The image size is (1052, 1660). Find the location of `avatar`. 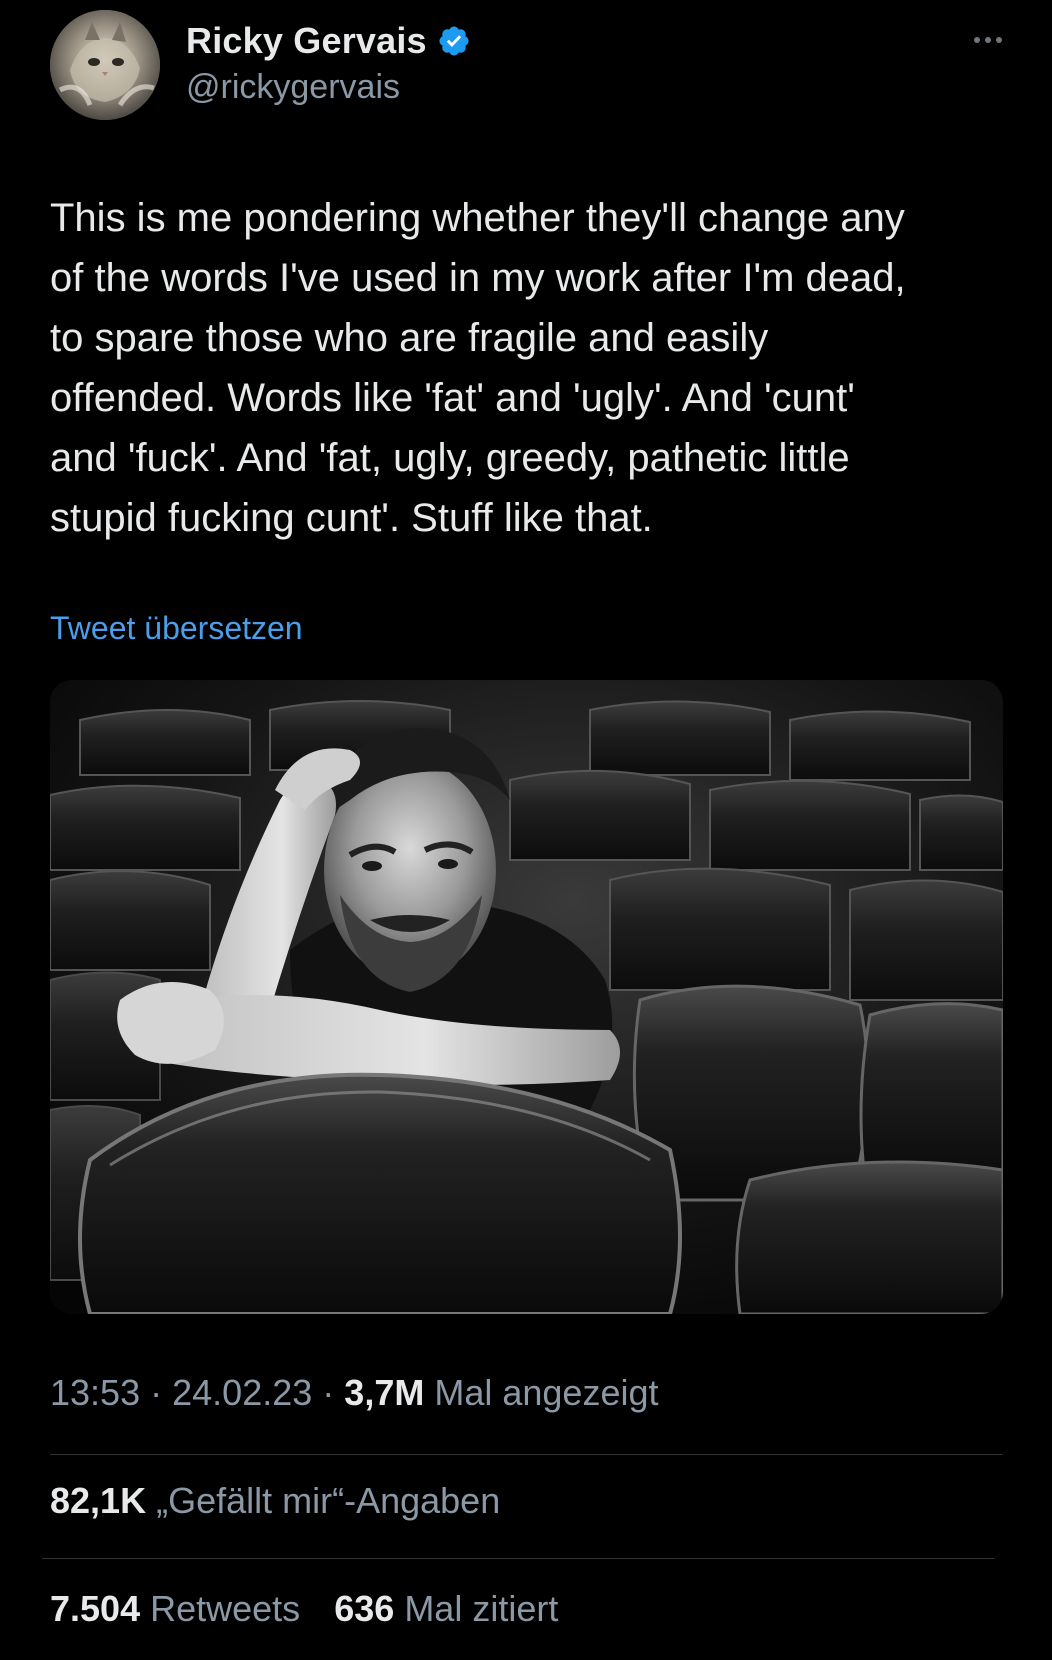

avatar is located at coordinates (105, 65).